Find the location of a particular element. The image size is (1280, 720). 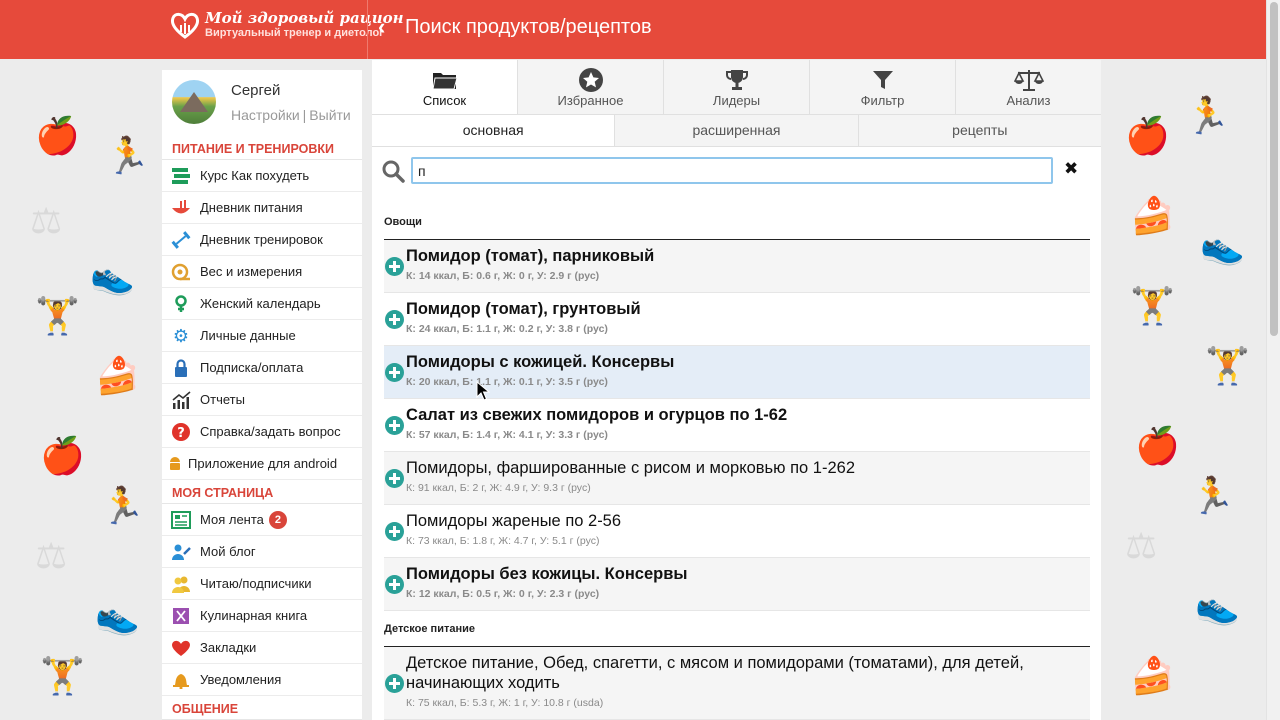

tab-leaders: Лидеры is located at coordinates (737, 87).